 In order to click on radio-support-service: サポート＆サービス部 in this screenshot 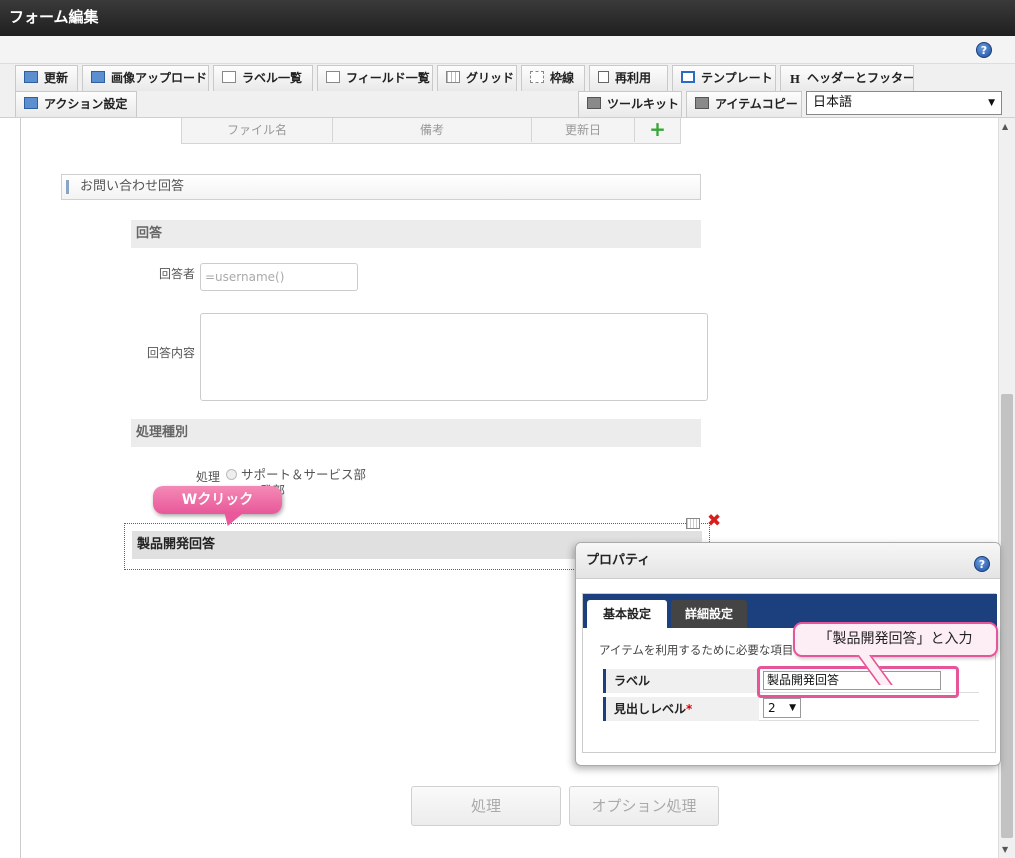, I will do `click(296, 473)`.